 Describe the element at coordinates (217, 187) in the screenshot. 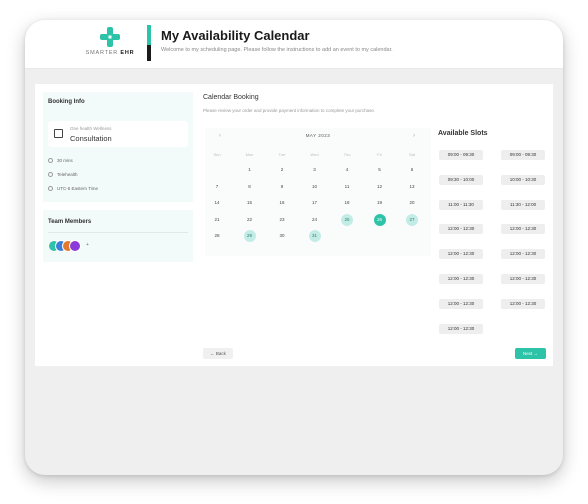

I see `calendar-day: 7` at that location.